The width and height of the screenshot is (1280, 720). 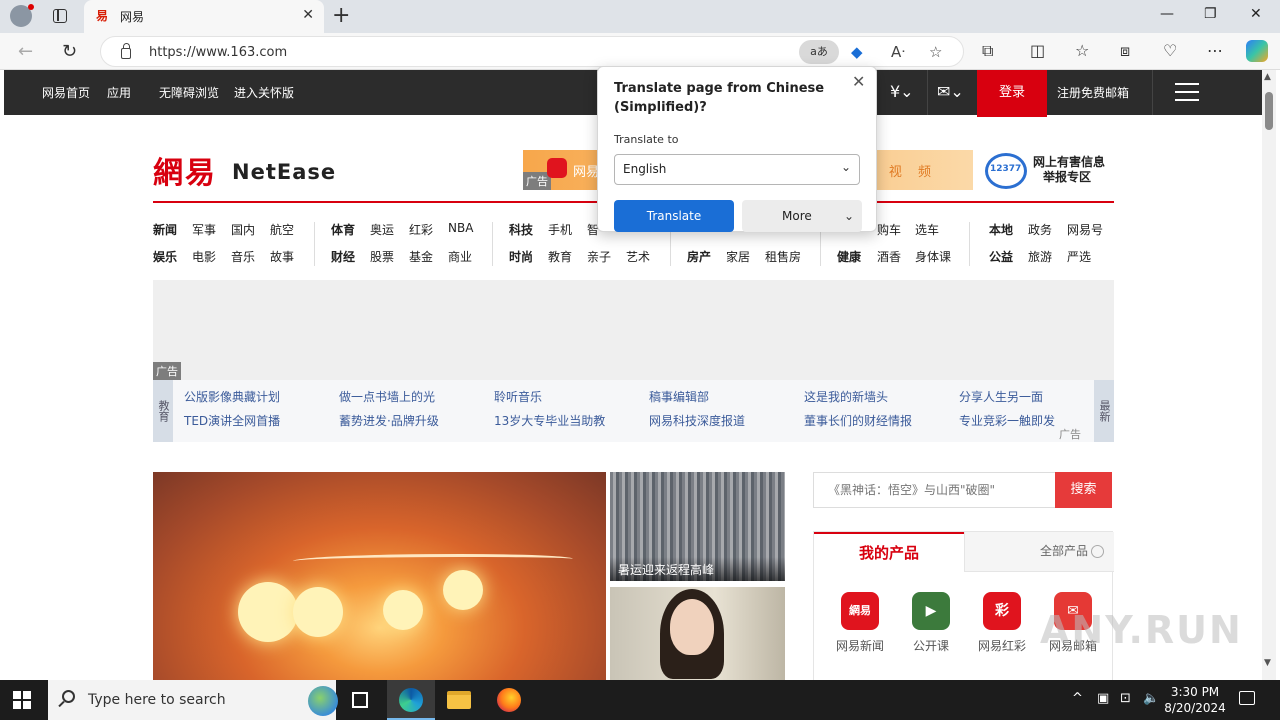 What do you see at coordinates (1077, 698) in the screenshot?
I see `chevron-up-icon: ^` at bounding box center [1077, 698].